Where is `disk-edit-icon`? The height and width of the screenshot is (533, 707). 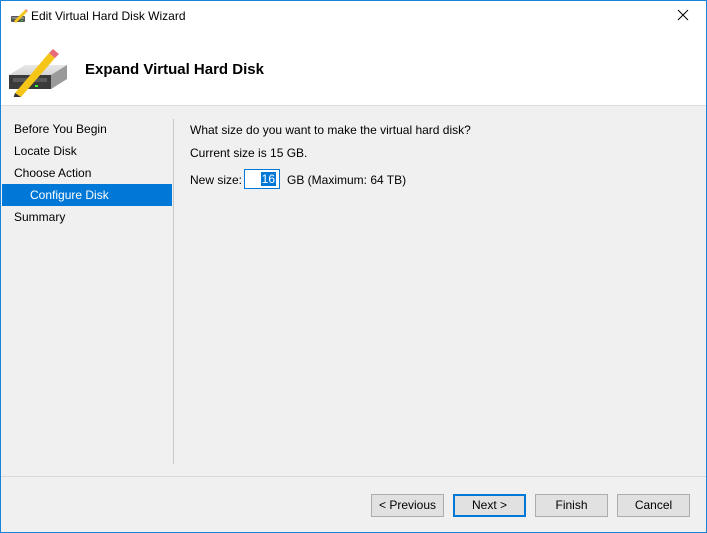 disk-edit-icon is located at coordinates (19, 16).